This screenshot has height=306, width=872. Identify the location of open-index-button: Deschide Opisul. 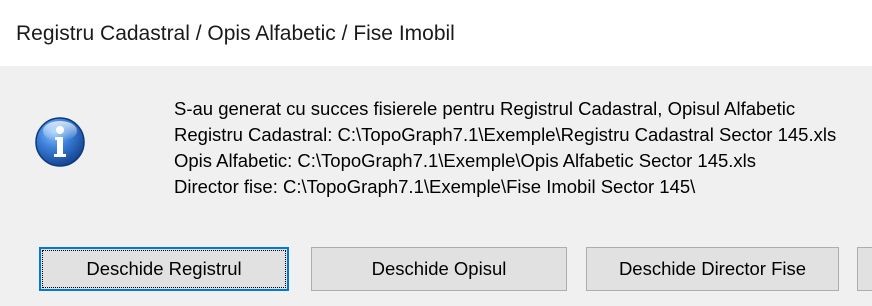
(439, 269).